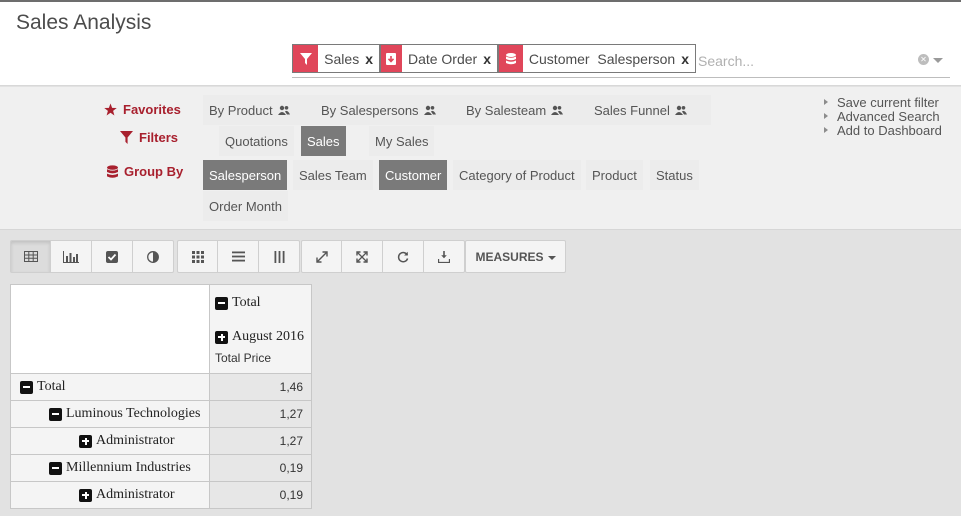 This screenshot has height=516, width=961. Describe the element at coordinates (256, 141) in the screenshot. I see `filter-quotations: Quotations` at that location.